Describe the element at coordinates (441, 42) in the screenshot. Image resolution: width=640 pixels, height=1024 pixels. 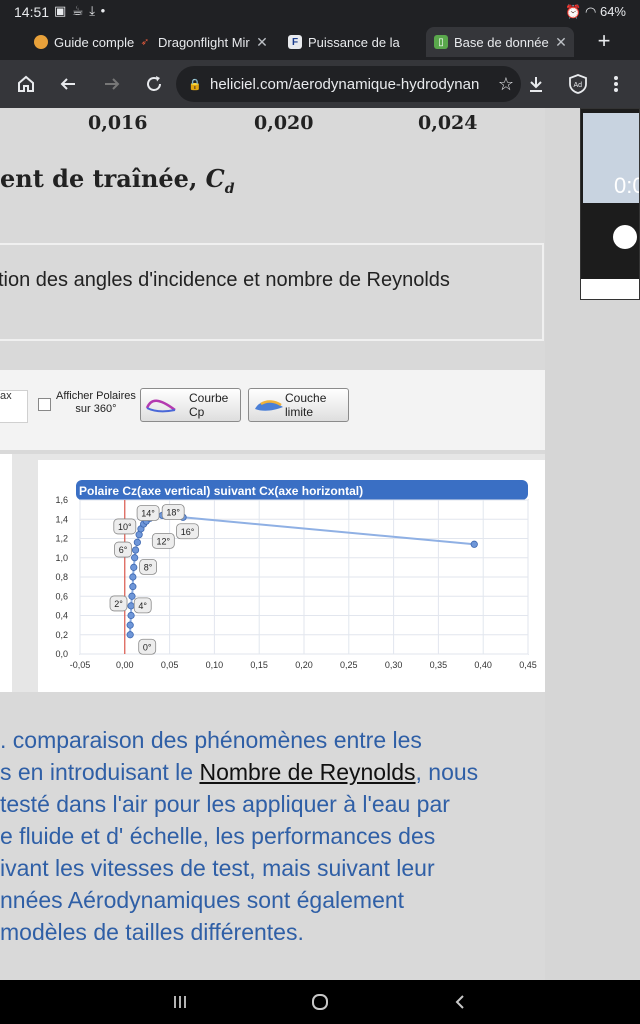
I see `book-icon: ▯` at that location.